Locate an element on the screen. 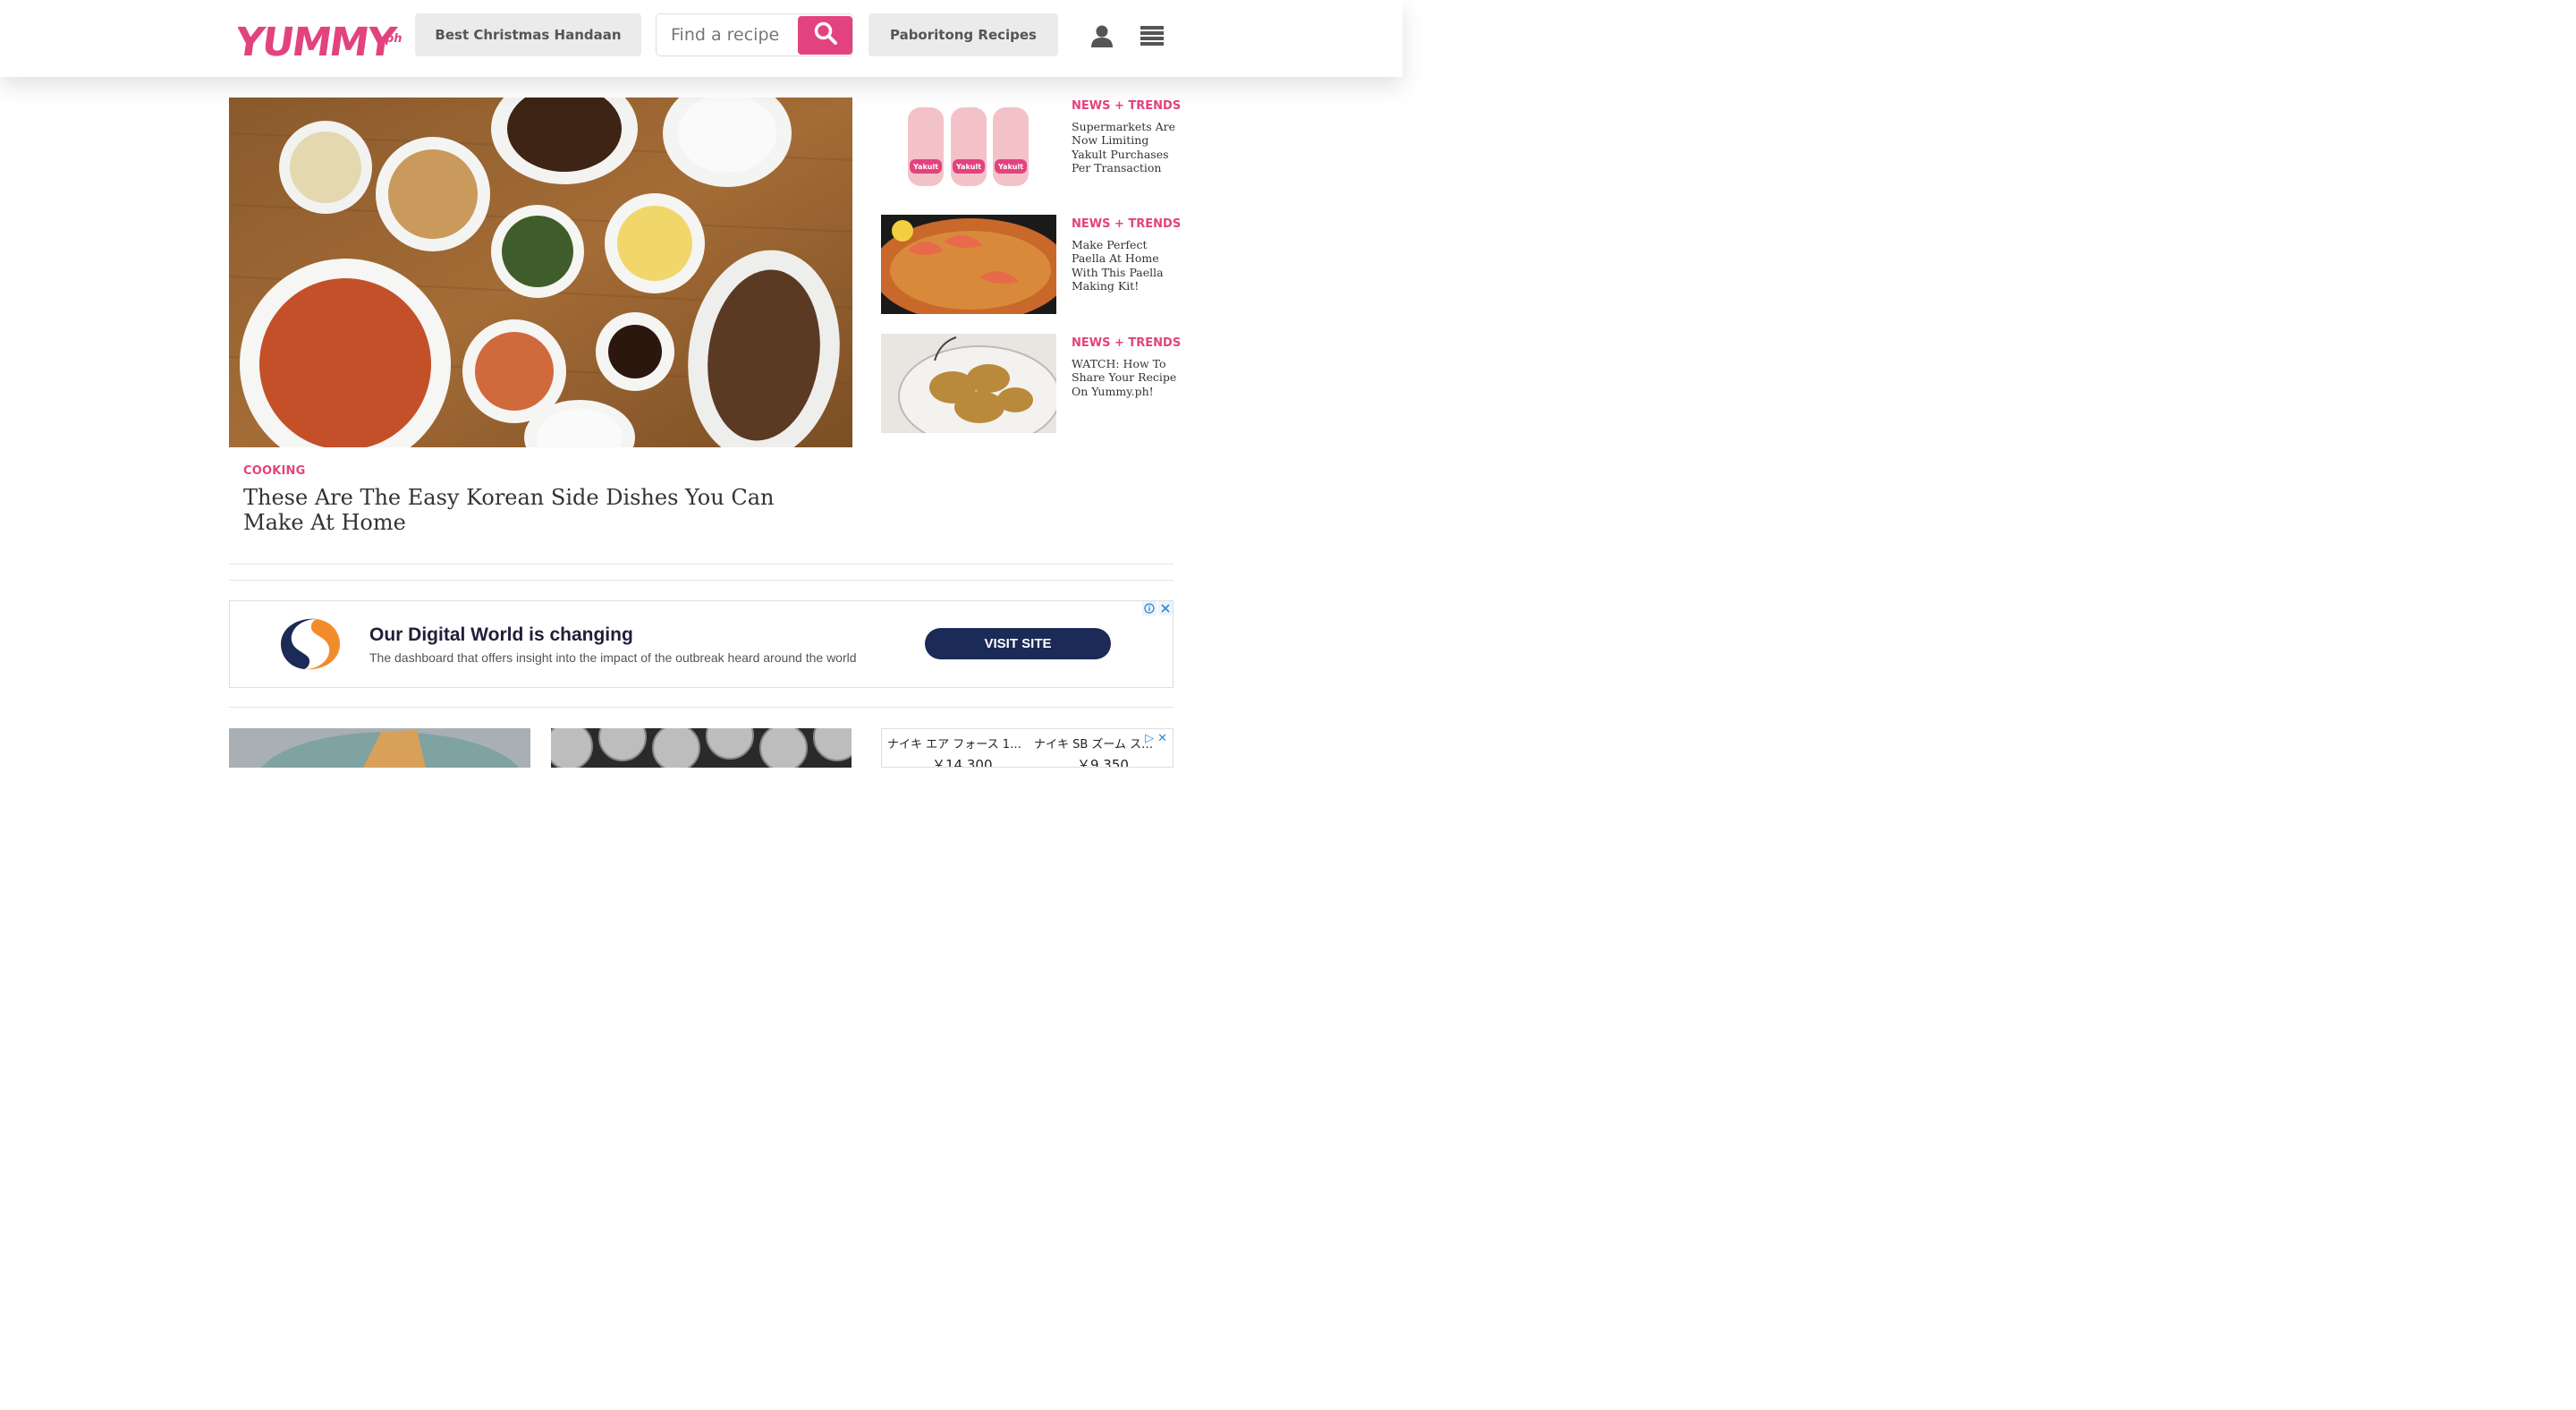 The image size is (2576, 1410). svg-text: .ph is located at coordinates (391, 39).